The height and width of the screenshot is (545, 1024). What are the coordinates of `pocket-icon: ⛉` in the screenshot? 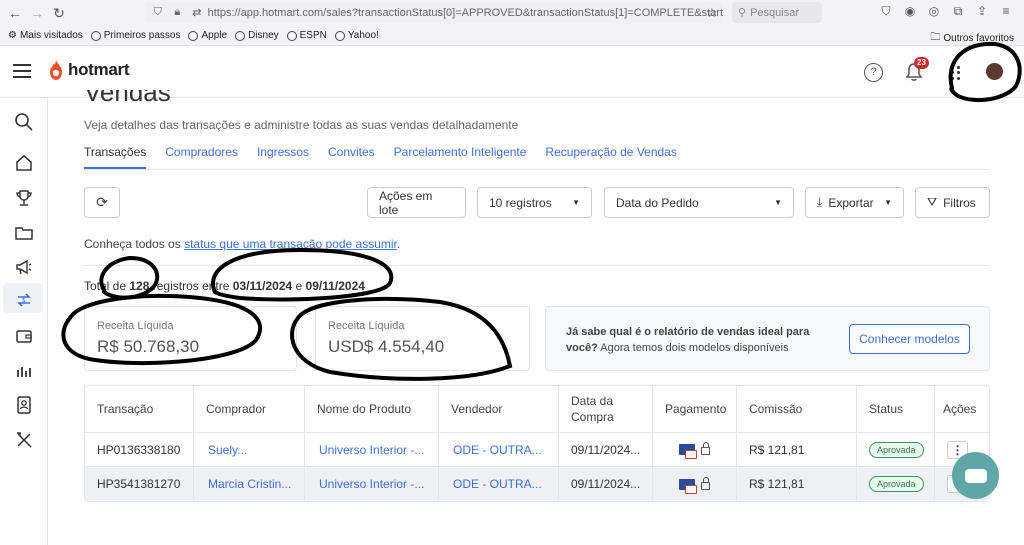 It's located at (886, 12).